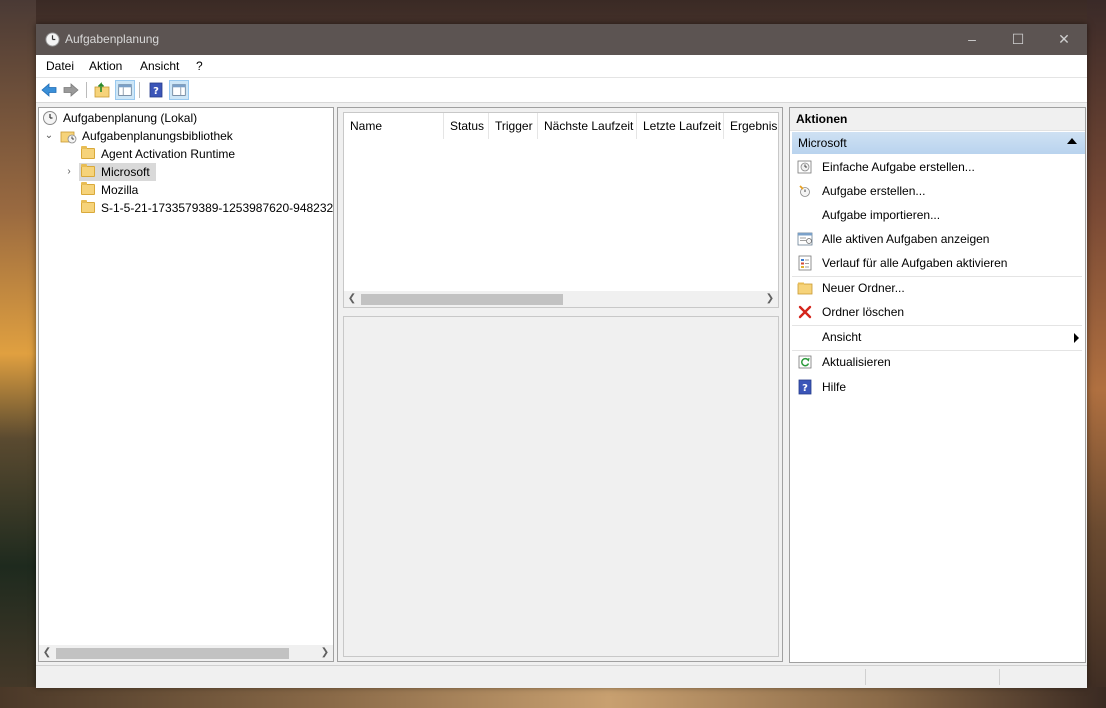 This screenshot has width=1106, height=708. What do you see at coordinates (71, 90) in the screenshot?
I see `forward-arrow-icon` at bounding box center [71, 90].